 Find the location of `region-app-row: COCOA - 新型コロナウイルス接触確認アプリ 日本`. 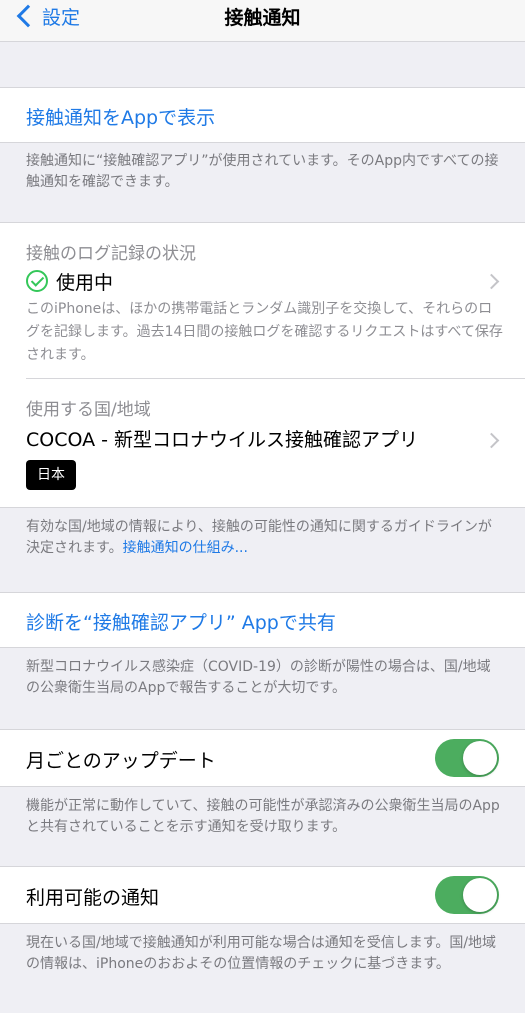

region-app-row: COCOA - 新型コロナウイルス接触確認アプリ 日本 is located at coordinates (262, 459).